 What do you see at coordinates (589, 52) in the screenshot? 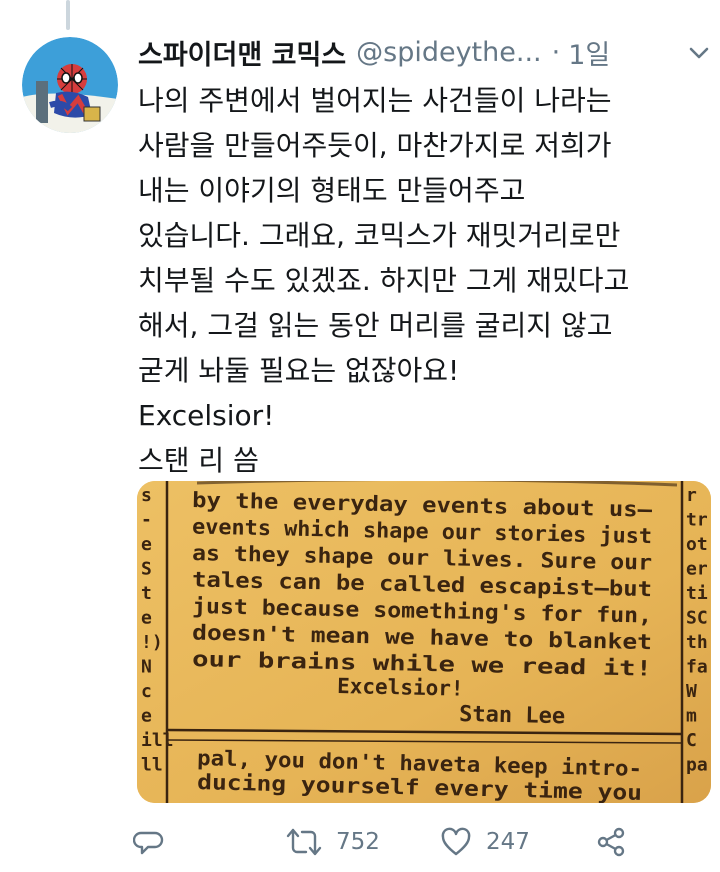
I see `timestamp: 1일` at bounding box center [589, 52].